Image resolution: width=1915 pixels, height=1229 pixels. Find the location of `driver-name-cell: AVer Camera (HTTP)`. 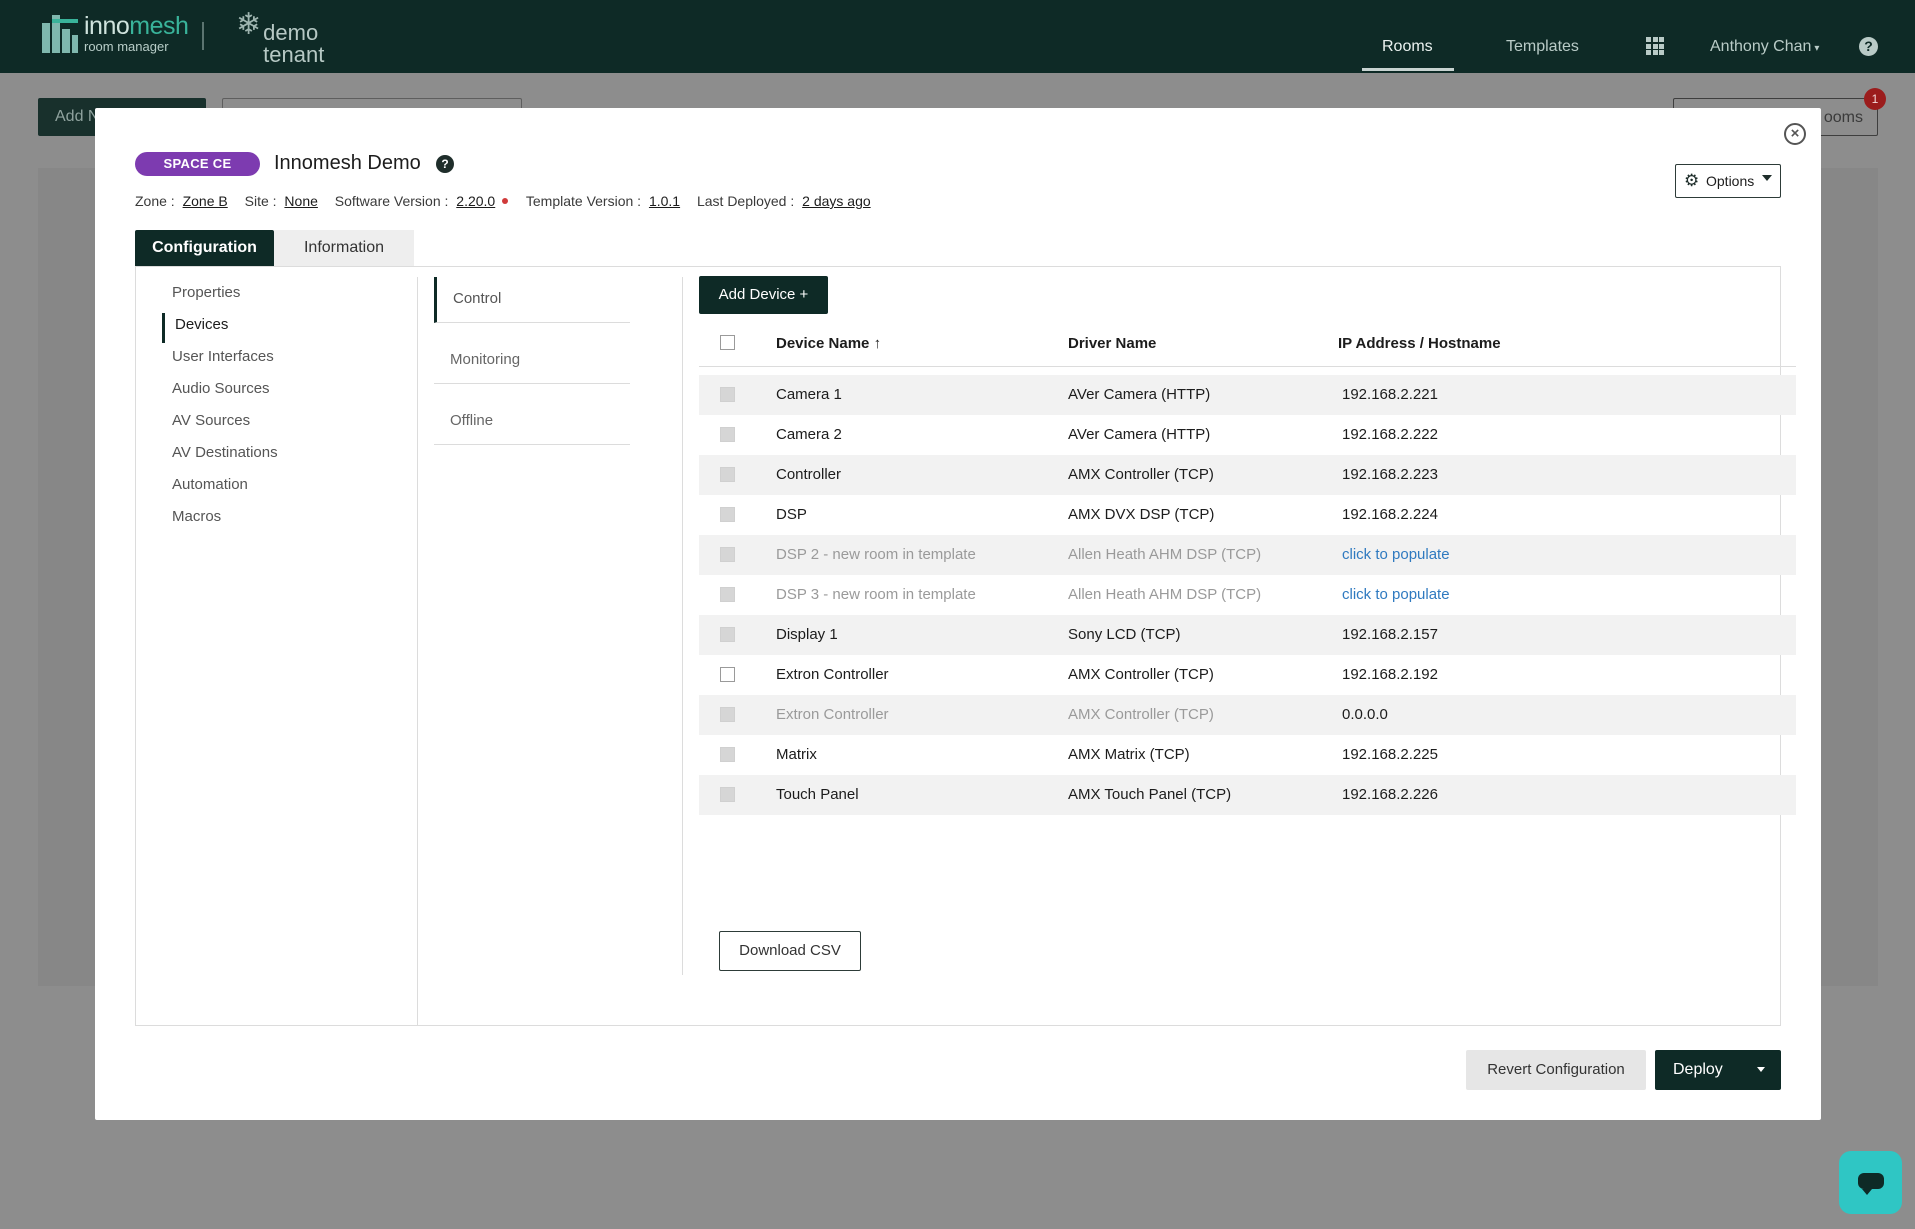

driver-name-cell: AVer Camera (HTTP) is located at coordinates (1139, 434).